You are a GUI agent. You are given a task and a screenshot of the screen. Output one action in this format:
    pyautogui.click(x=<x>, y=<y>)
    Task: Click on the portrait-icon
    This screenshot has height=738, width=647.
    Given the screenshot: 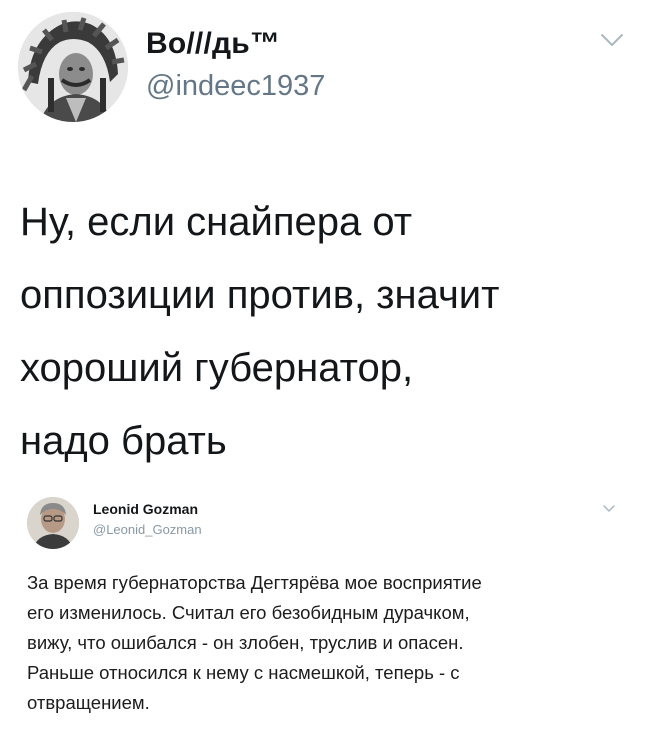 What is the action you would take?
    pyautogui.click(x=53, y=523)
    